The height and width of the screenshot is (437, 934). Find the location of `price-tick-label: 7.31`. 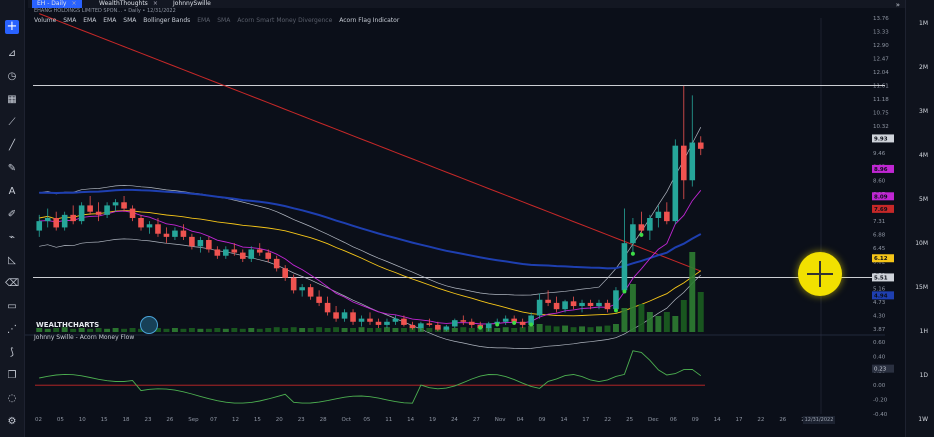

price-tick-label: 7.31 is located at coordinates (879, 222).